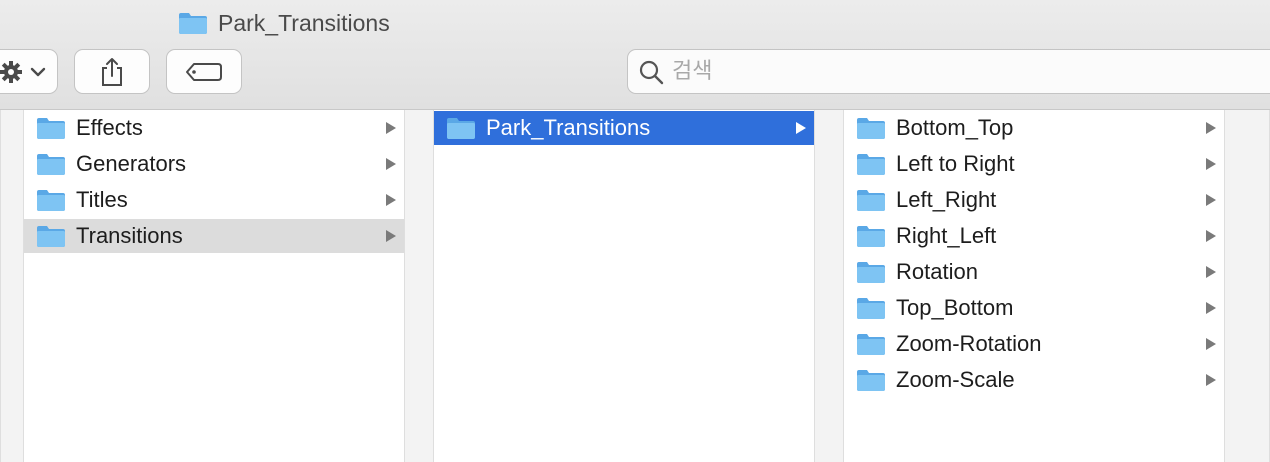 The height and width of the screenshot is (462, 1270). I want to click on chevron-down-icon, so click(38, 71).